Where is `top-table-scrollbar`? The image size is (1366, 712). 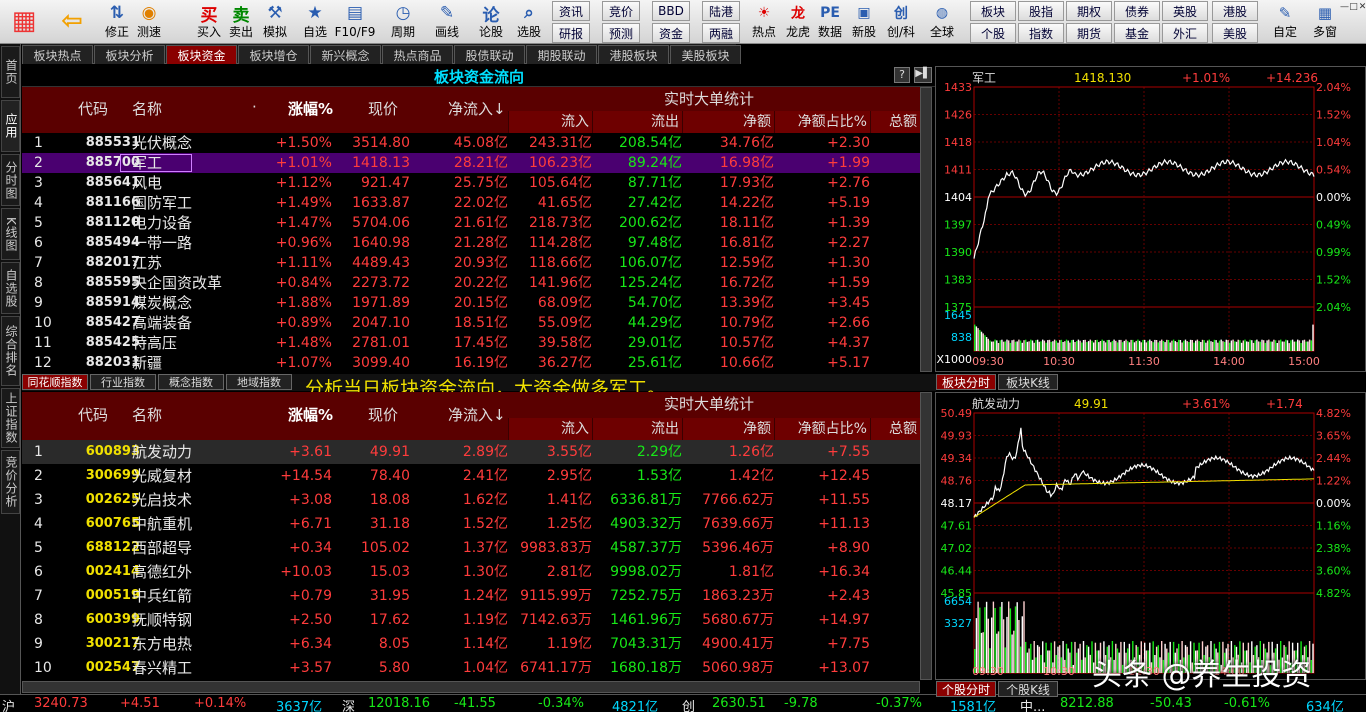
top-table-scrollbar is located at coordinates (926, 229).